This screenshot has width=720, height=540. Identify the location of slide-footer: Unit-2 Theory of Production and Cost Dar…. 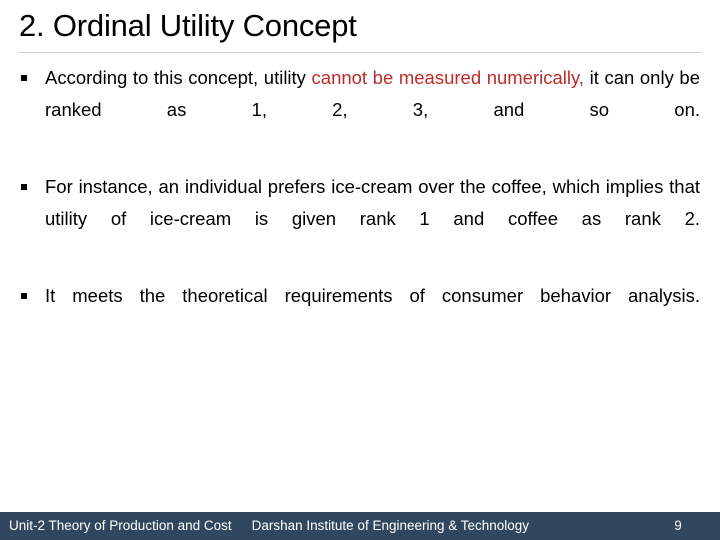
(360, 526).